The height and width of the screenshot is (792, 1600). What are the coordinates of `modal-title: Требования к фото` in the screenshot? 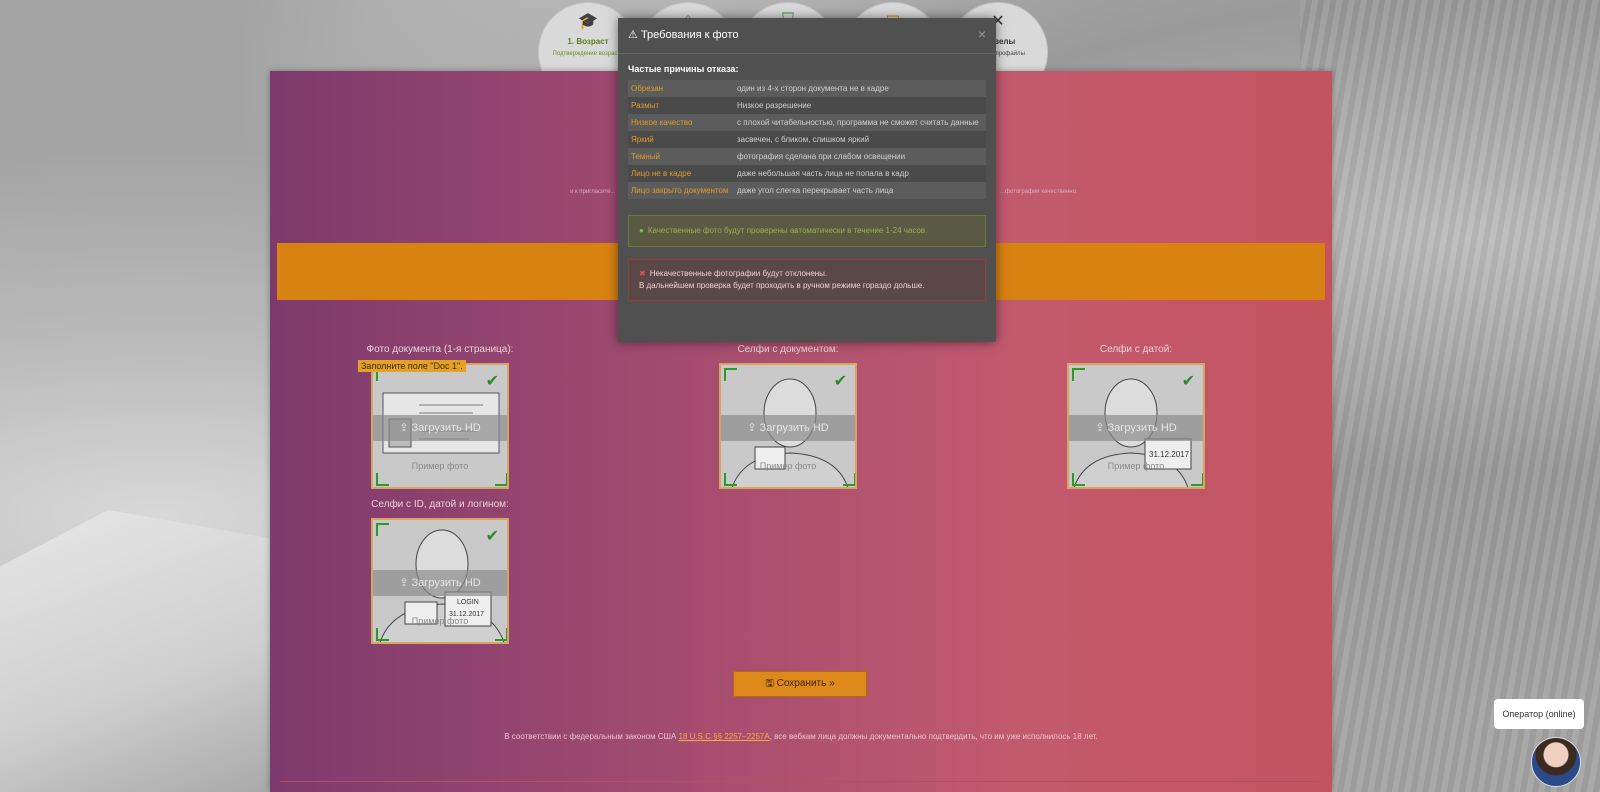 It's located at (689, 35).